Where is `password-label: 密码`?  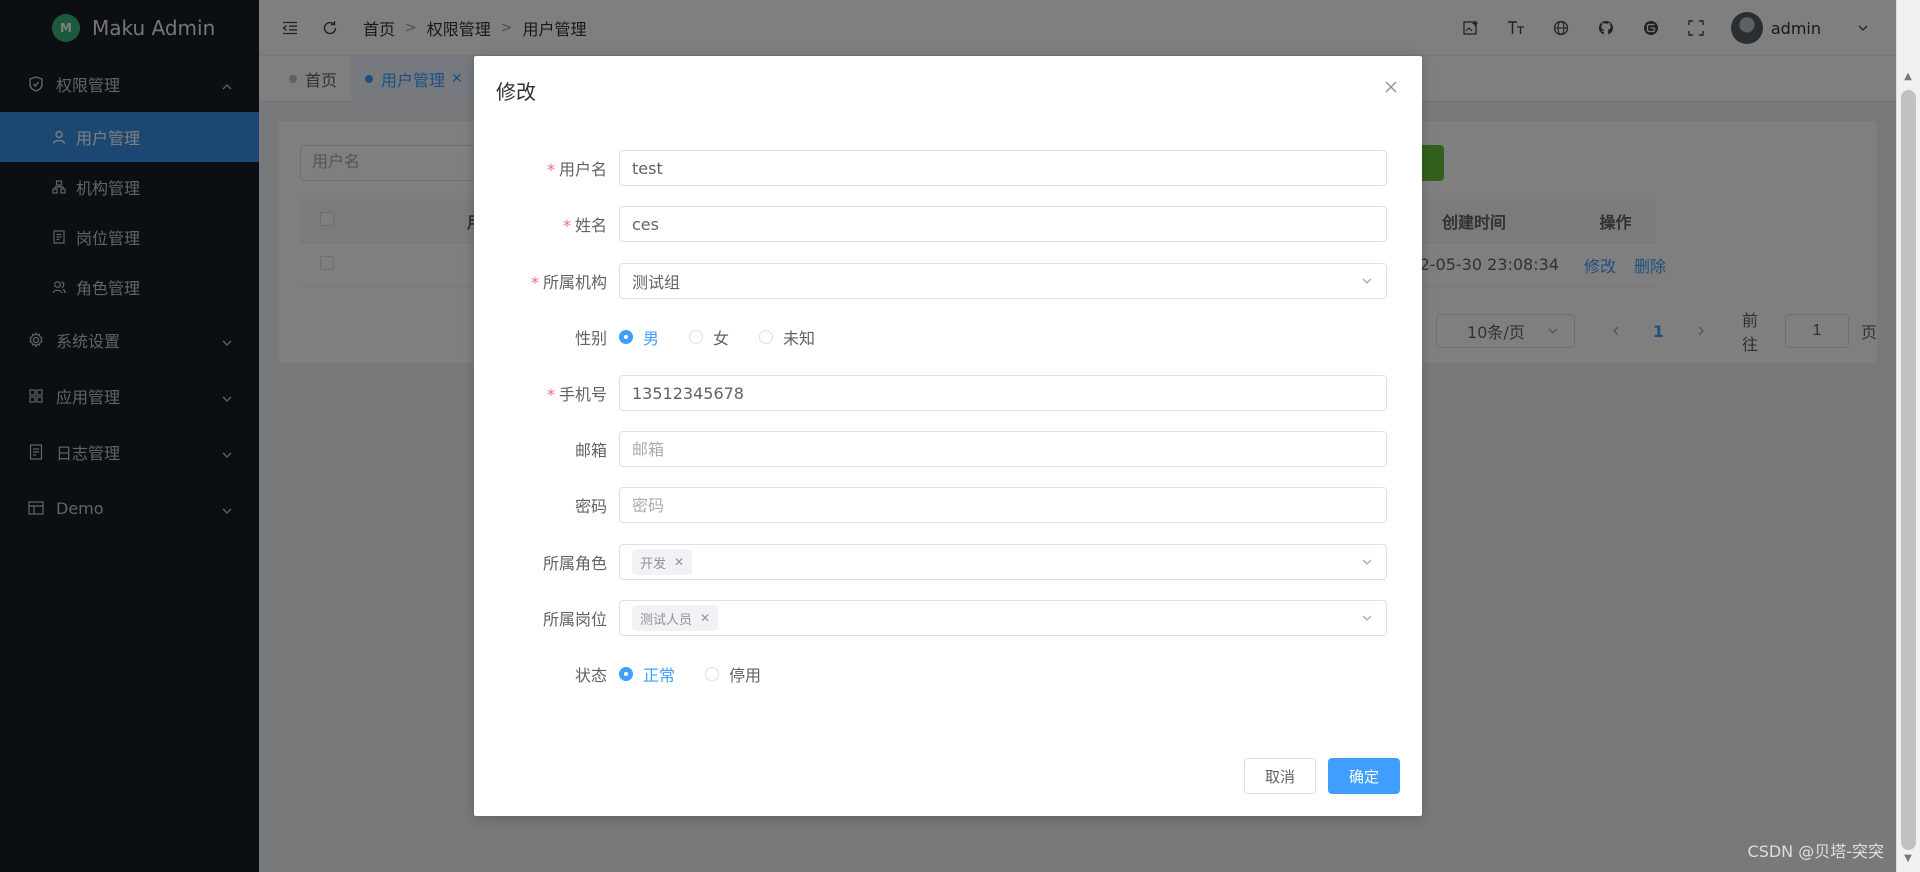 password-label: 密码 is located at coordinates (590, 506).